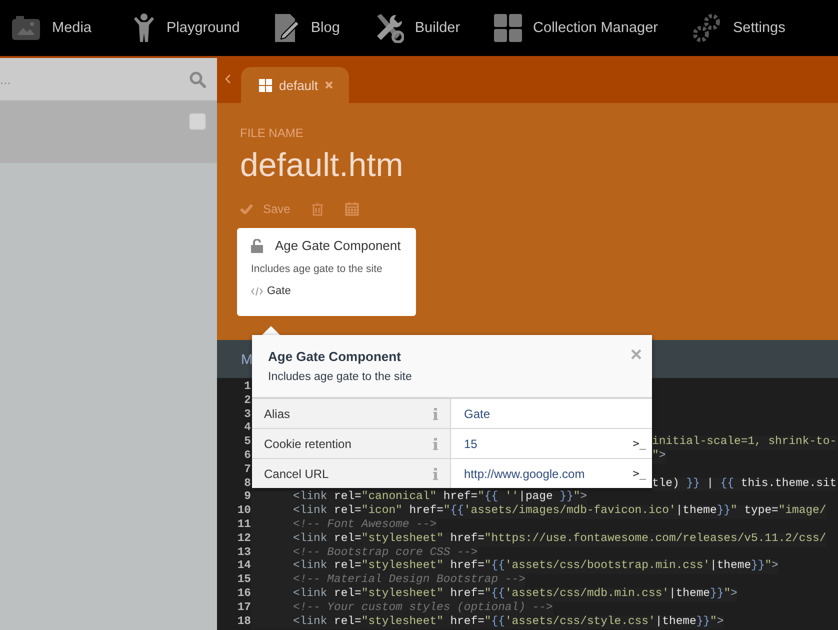 The image size is (838, 630). I want to click on card-title: Age Gate Component, so click(338, 245).